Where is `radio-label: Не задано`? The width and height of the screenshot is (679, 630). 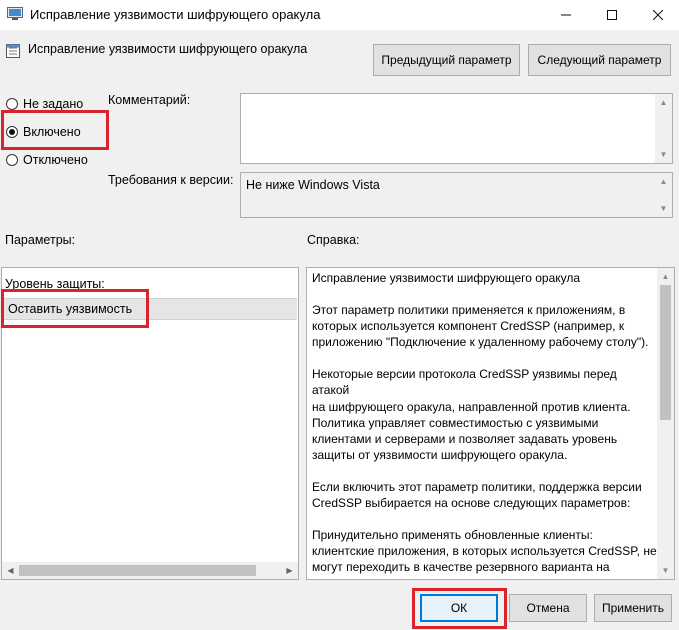 radio-label: Не задано is located at coordinates (53, 104).